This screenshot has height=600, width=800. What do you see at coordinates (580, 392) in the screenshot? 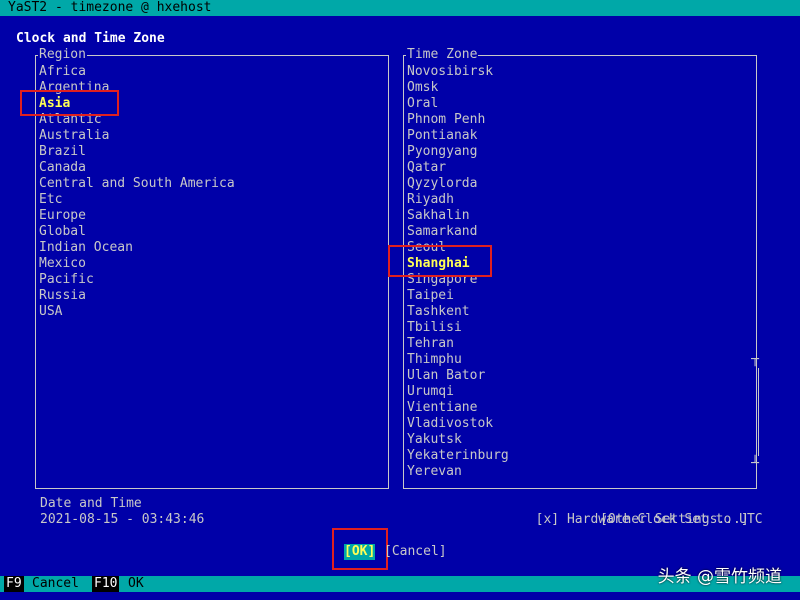
I see `timezone-list-item: Urumqi` at bounding box center [580, 392].